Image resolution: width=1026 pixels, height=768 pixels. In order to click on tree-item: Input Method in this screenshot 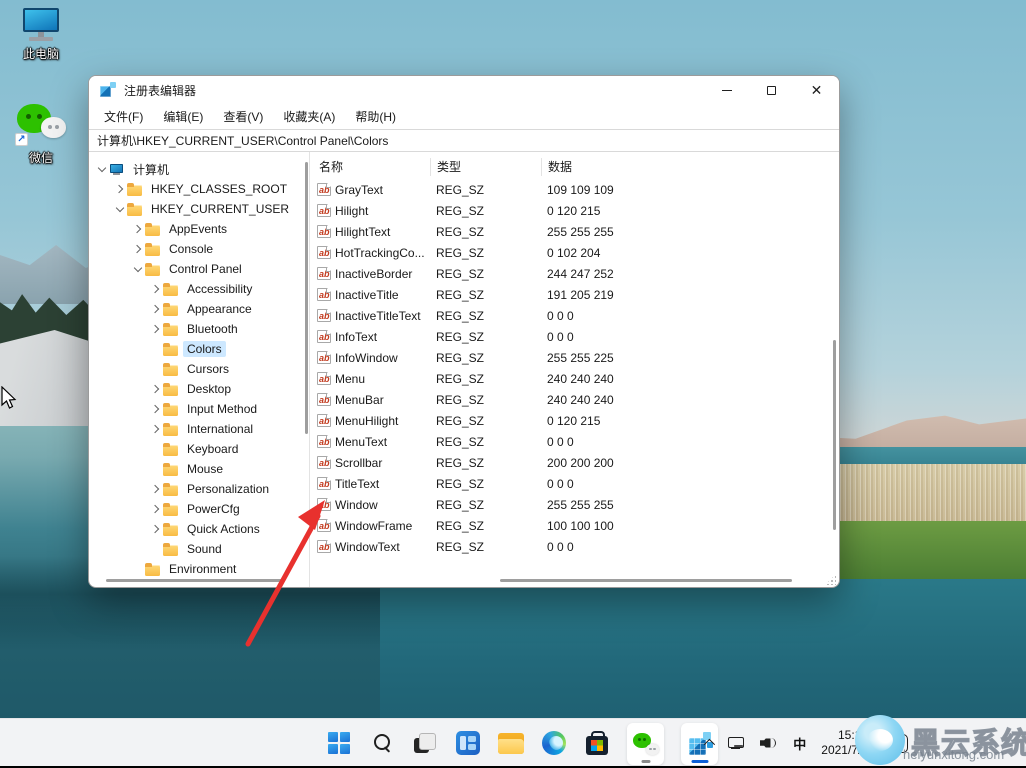, I will do `click(199, 409)`.